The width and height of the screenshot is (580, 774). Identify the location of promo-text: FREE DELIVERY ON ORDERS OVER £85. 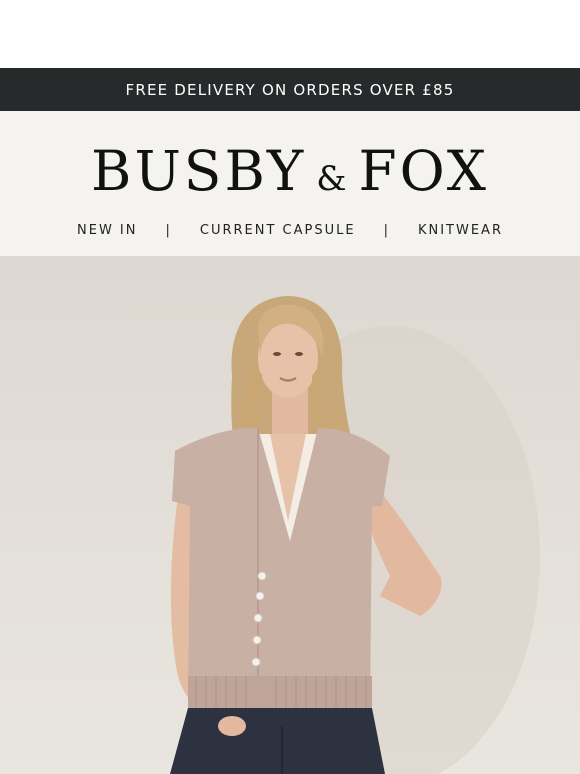
(290, 89).